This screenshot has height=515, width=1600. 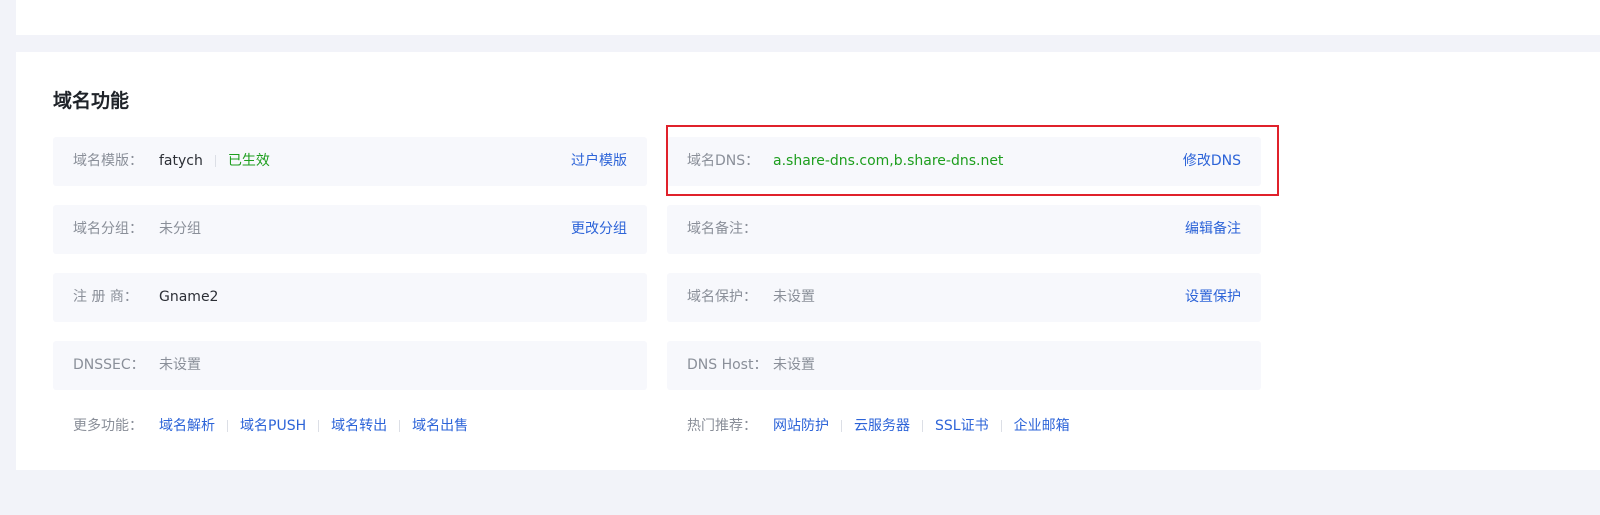 What do you see at coordinates (350, 297) in the screenshot?
I see `row-registrar: 注 册 商： Gname2` at bounding box center [350, 297].